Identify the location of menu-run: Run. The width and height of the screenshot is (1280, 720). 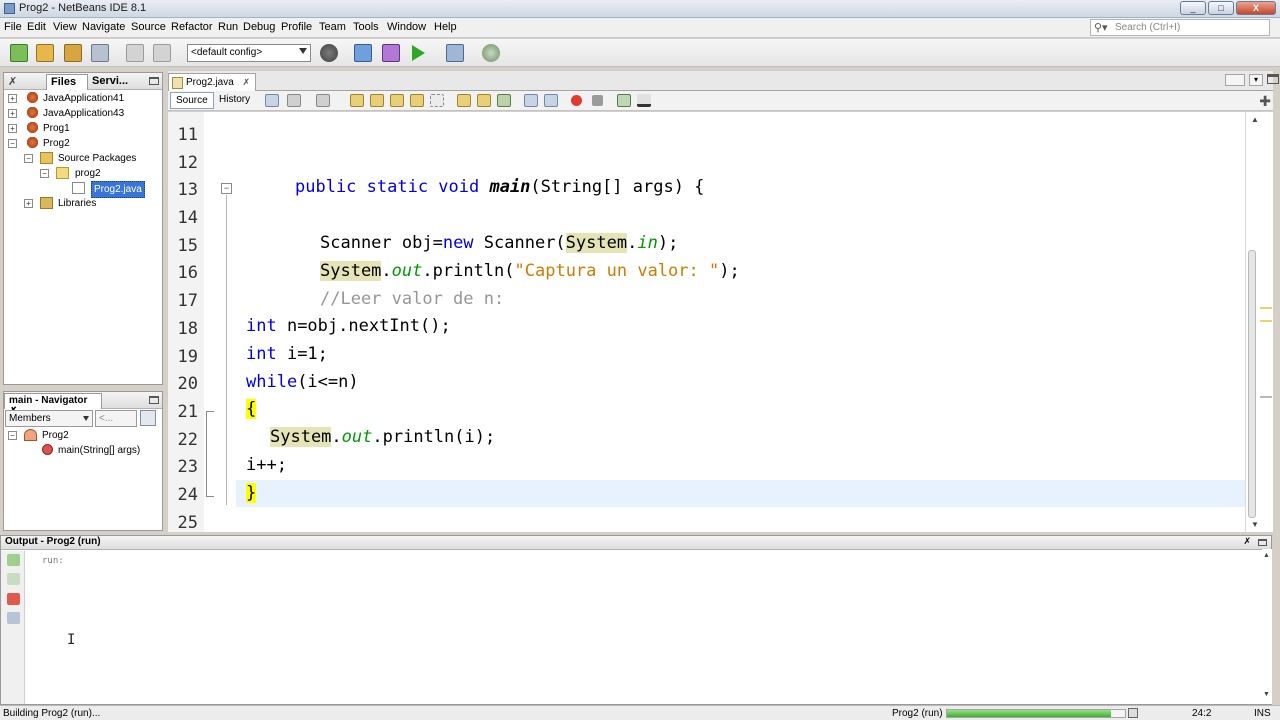
(228, 27).